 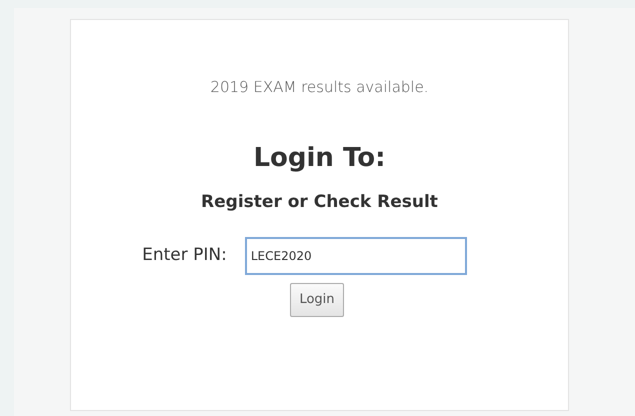 What do you see at coordinates (317, 300) in the screenshot?
I see `login-button: Login` at bounding box center [317, 300].